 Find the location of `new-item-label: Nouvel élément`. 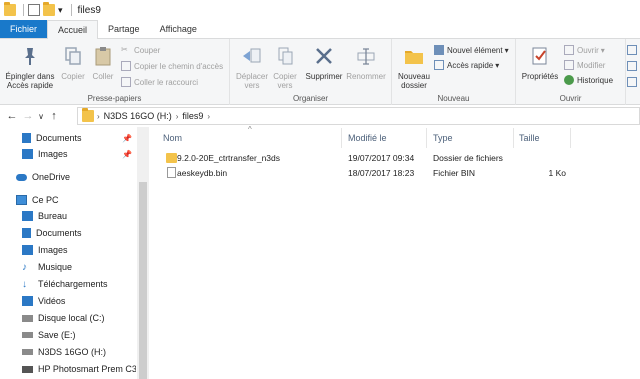

new-item-label: Nouvel élément is located at coordinates (475, 50).